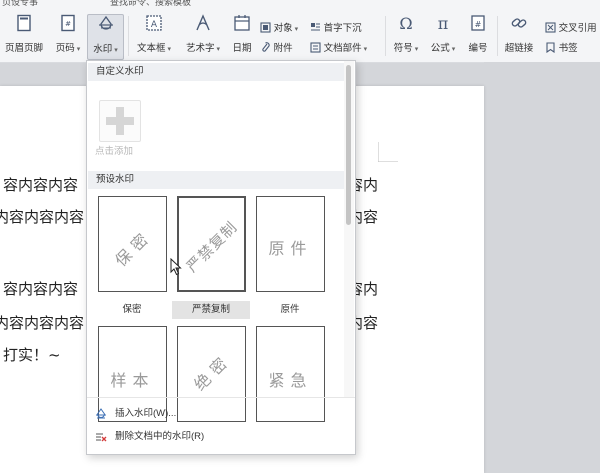 The height and width of the screenshot is (473, 600). What do you see at coordinates (290, 309) in the screenshot?
I see `watermark-caption: 原件` at bounding box center [290, 309].